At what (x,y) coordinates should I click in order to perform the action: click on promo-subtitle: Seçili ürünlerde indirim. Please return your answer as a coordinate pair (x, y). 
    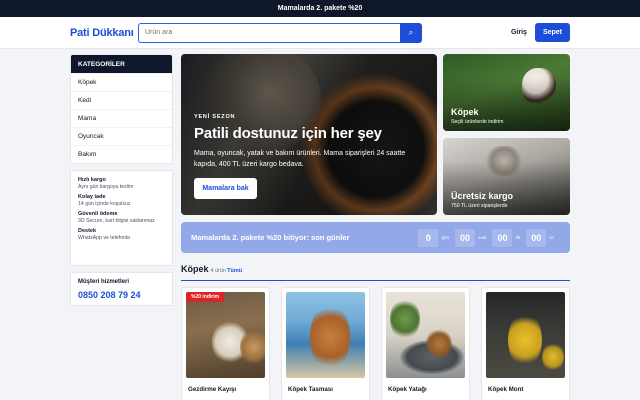
    Looking at the image, I should click on (477, 122).